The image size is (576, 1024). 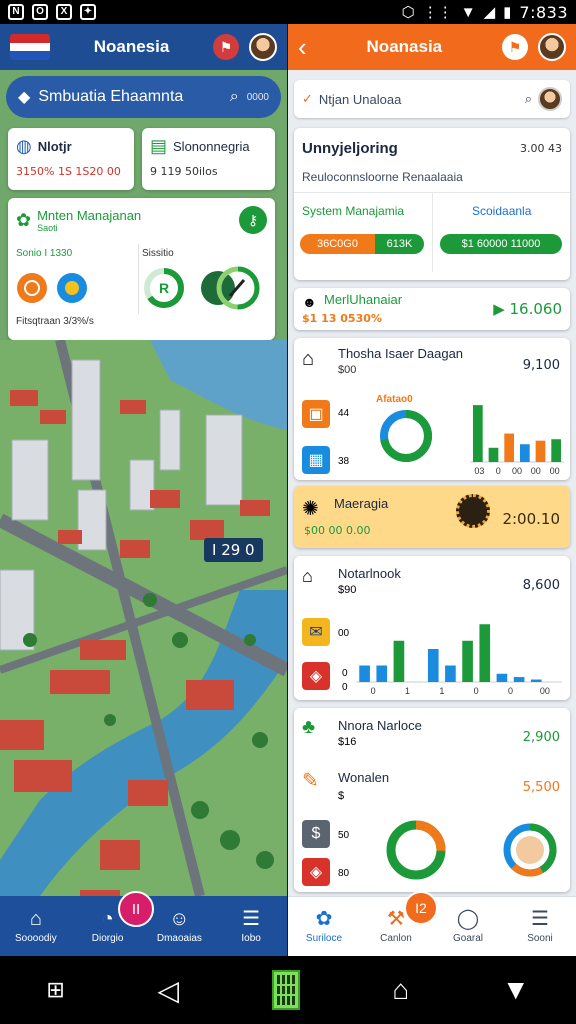 What do you see at coordinates (24, 97) in the screenshot?
I see `location-pin-icon: ◆` at bounding box center [24, 97].